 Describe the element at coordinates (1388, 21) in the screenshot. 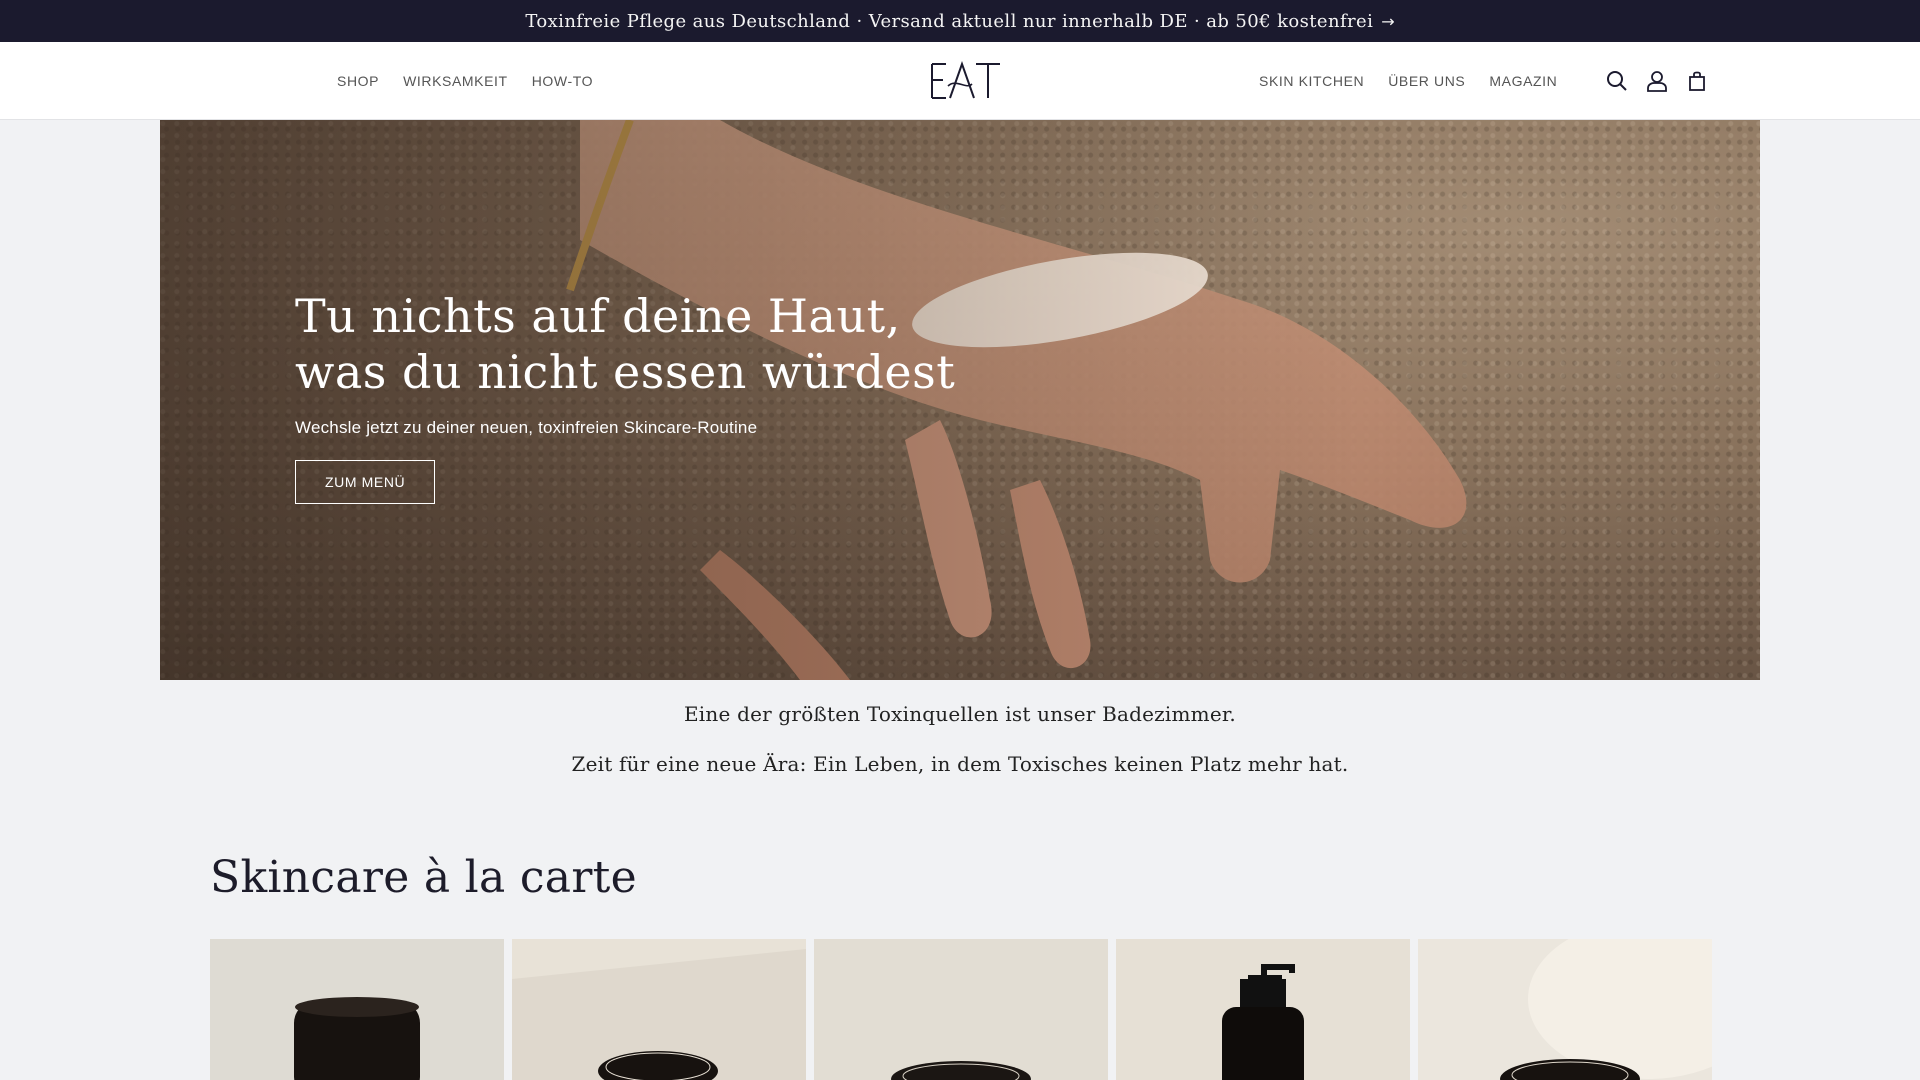

I see `arrow-right-icon: →` at that location.